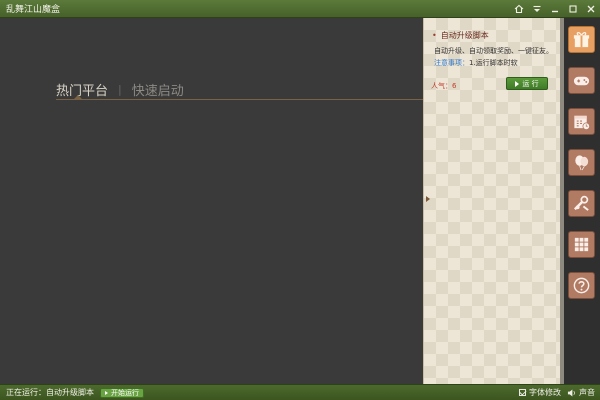 The width and height of the screenshot is (600, 400). I want to click on gamepad-icon, so click(581, 81).